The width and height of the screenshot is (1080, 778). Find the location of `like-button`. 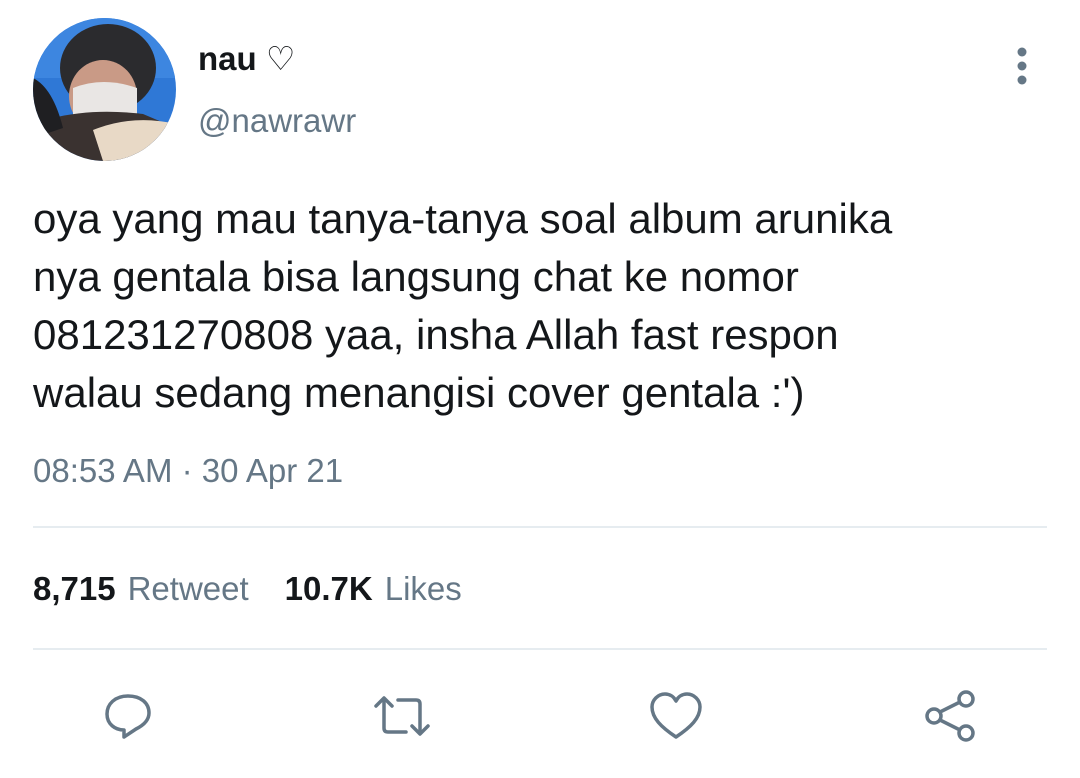

like-button is located at coordinates (676, 716).